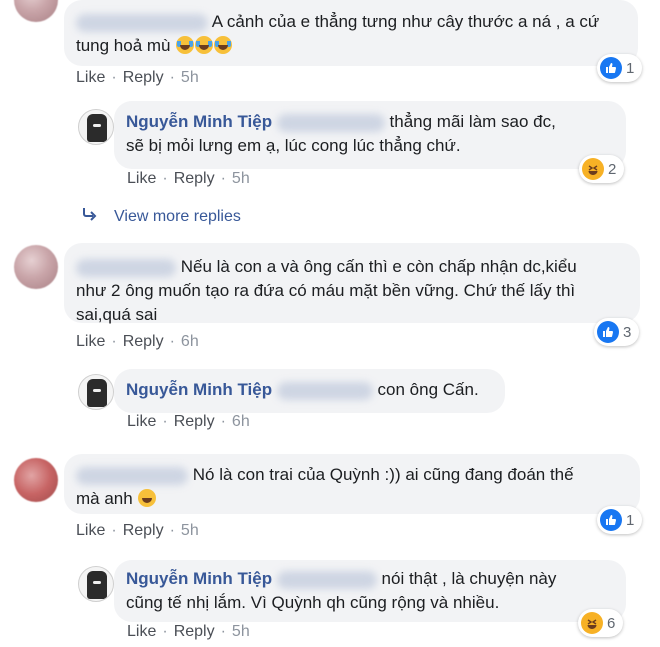 The width and height of the screenshot is (660, 647). I want to click on view-more-replies: View more replies, so click(161, 216).